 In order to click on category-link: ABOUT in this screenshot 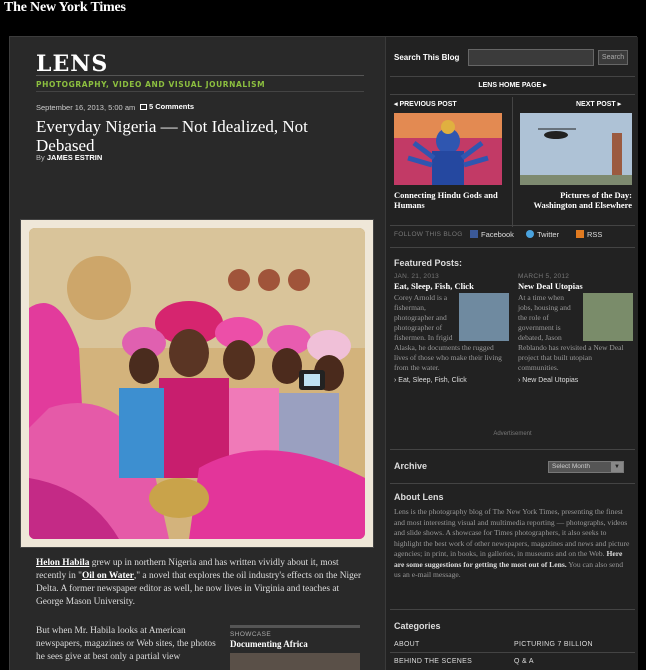, I will do `click(407, 644)`.